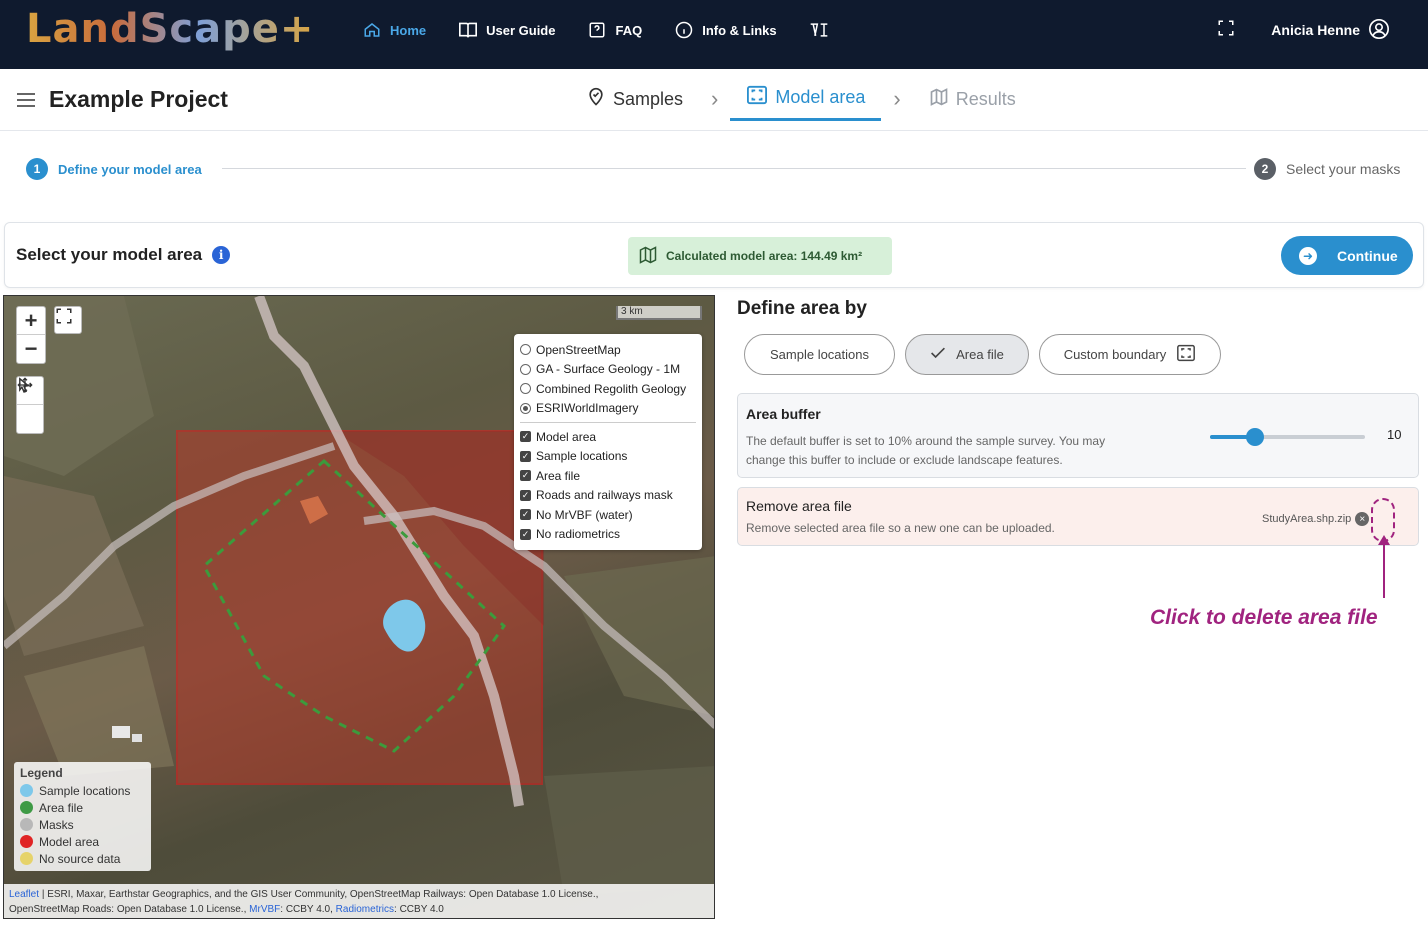 This screenshot has height=926, width=1428. I want to click on option-area-file: Area file, so click(967, 354).